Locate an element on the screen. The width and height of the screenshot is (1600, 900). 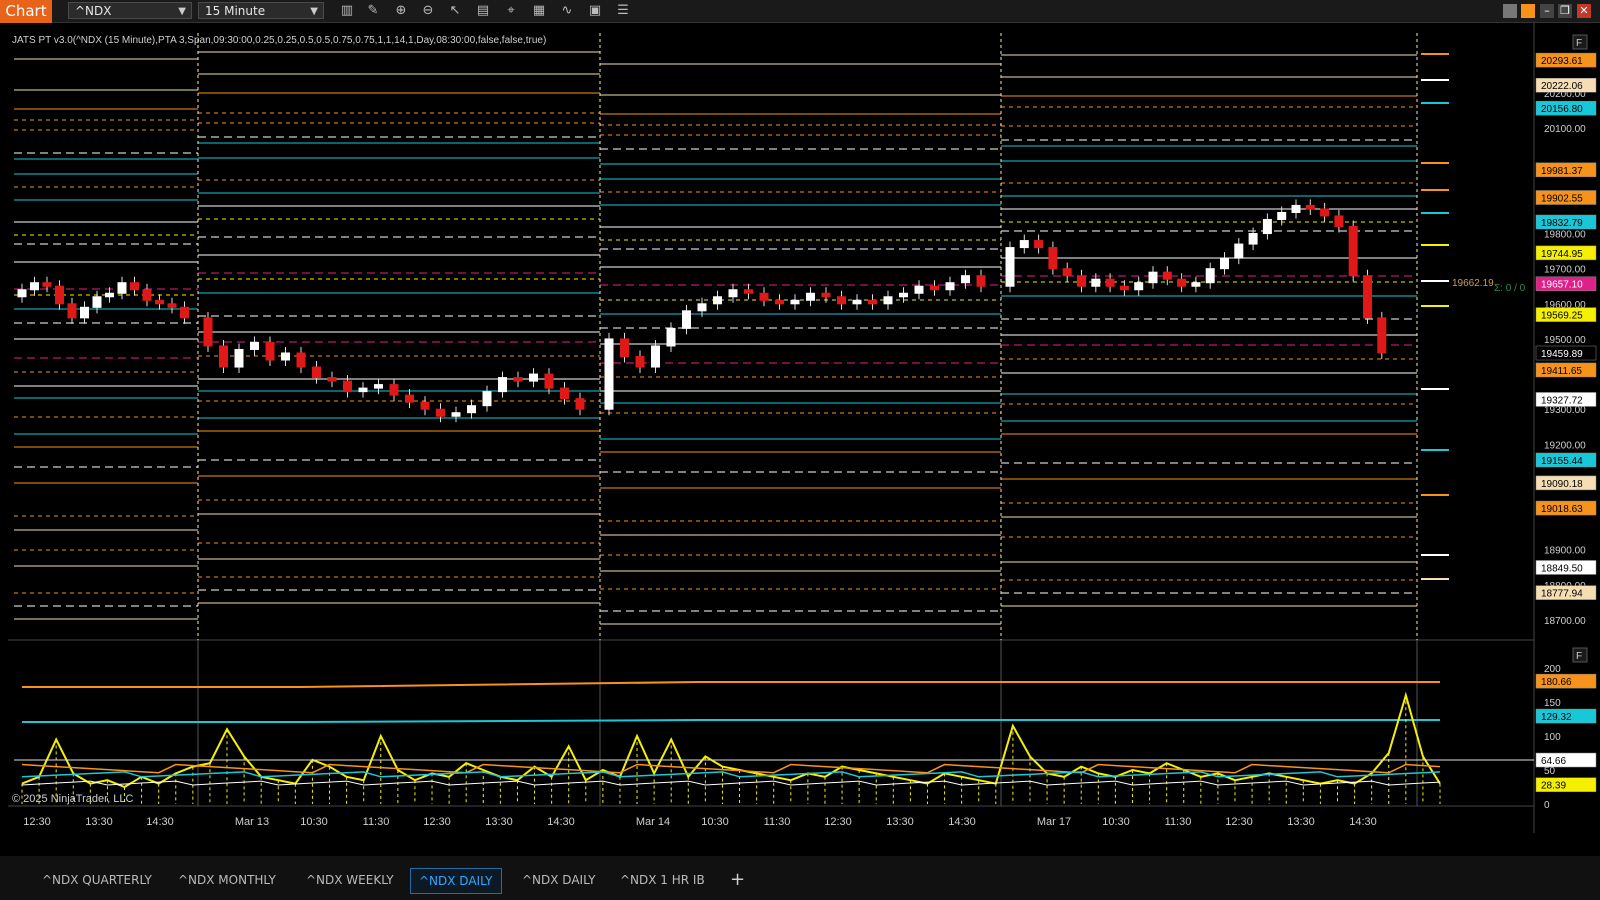
interval-value: 15 Minute is located at coordinates (235, 11).